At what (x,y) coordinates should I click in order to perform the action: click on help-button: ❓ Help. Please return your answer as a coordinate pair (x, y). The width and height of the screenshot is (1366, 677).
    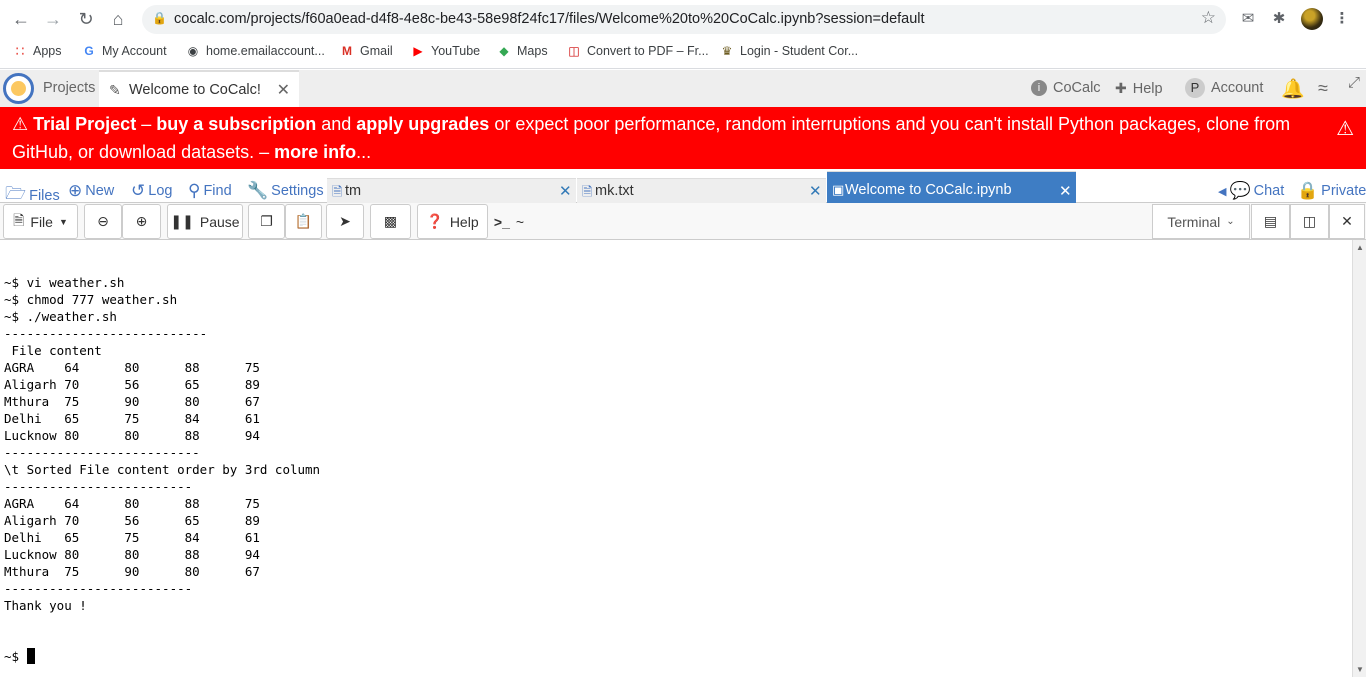
    Looking at the image, I should click on (452, 221).